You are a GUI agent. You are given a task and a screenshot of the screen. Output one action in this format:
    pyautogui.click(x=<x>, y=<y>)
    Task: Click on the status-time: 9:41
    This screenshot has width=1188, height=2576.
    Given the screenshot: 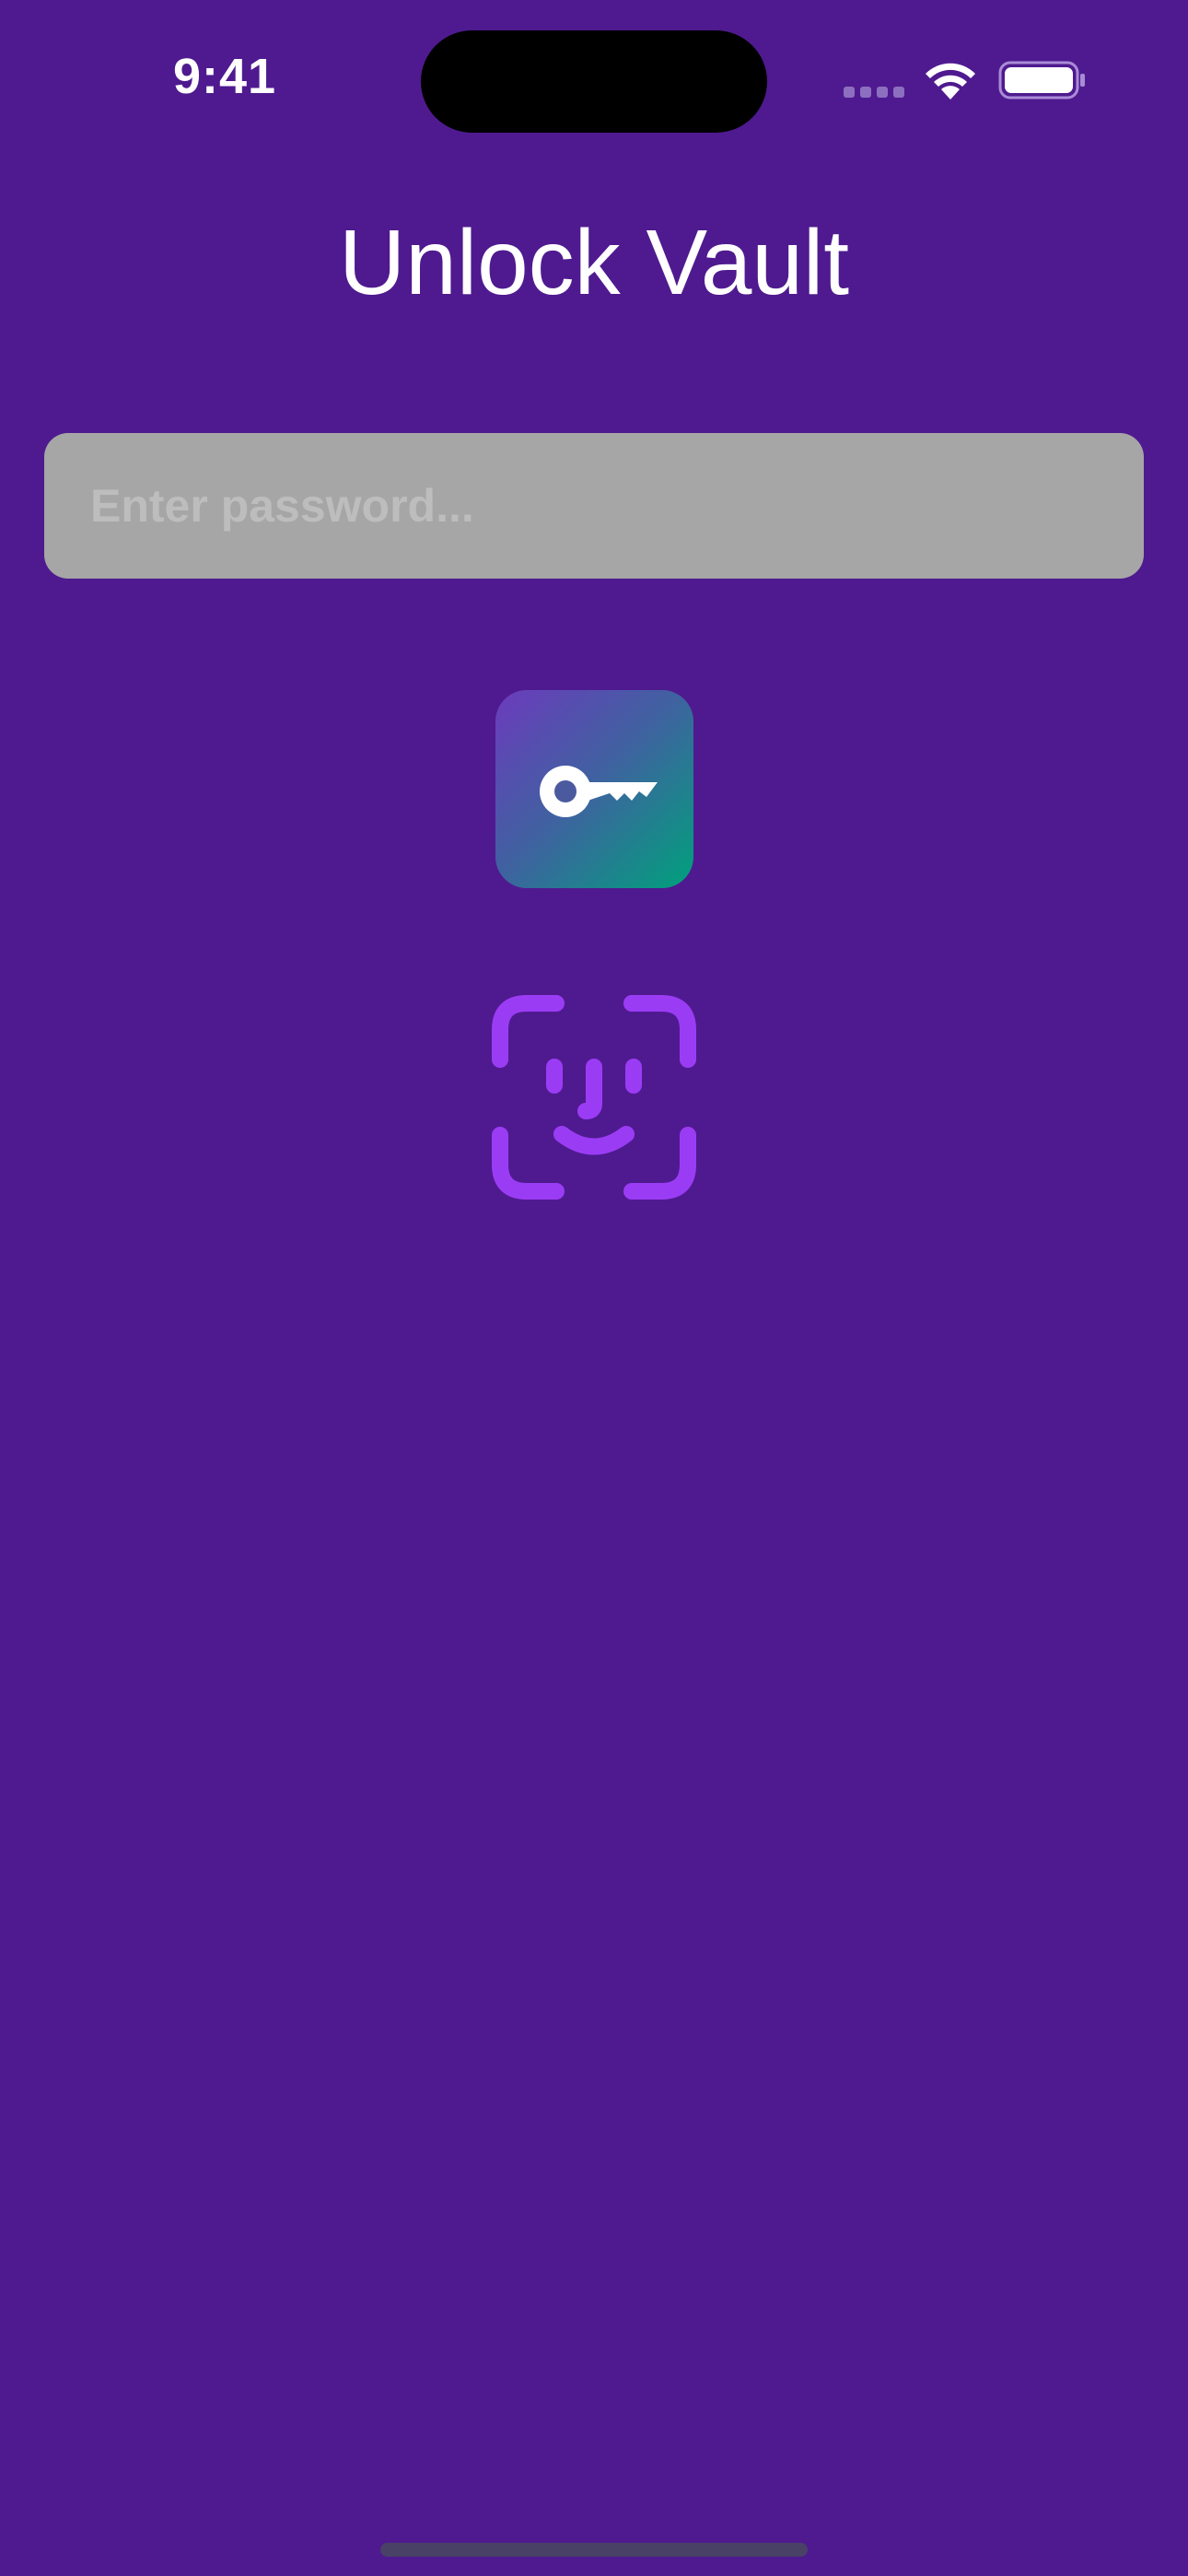 What is the action you would take?
    pyautogui.click(x=225, y=76)
    